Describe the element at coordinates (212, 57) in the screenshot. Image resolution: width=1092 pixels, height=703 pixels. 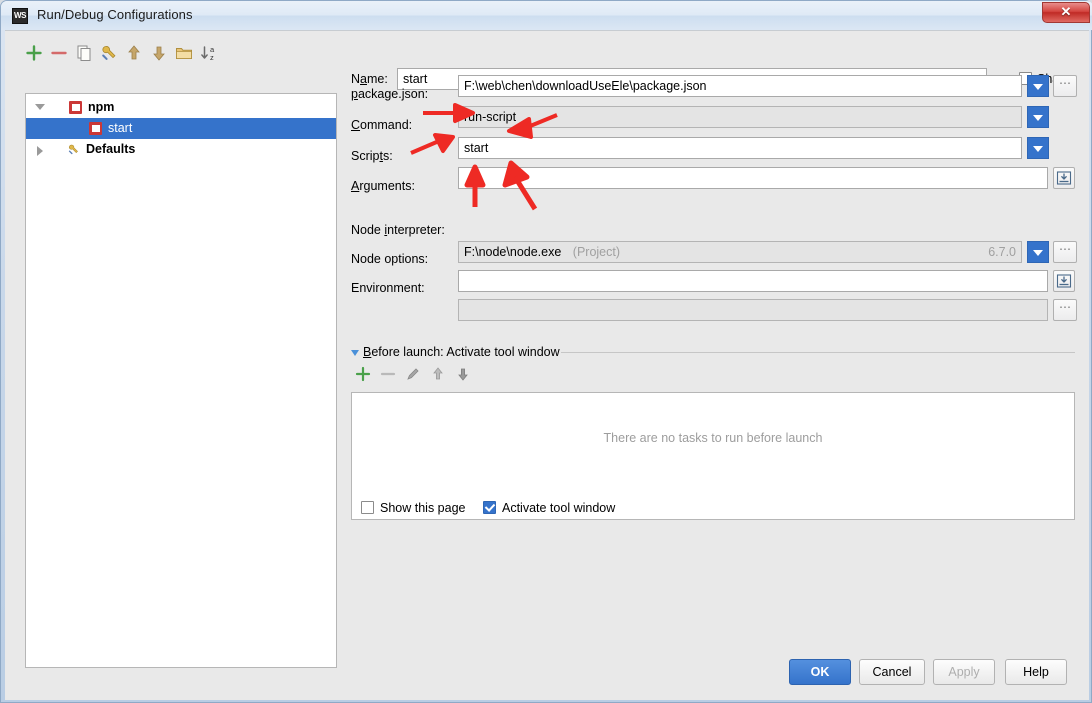
I see `svg-text: z` at that location.